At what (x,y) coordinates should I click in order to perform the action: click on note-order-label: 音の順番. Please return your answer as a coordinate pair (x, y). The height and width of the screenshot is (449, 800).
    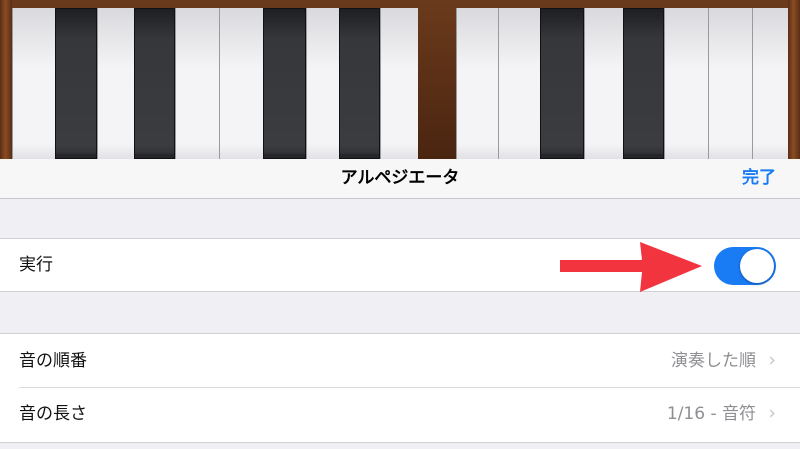
    Looking at the image, I should click on (53, 361).